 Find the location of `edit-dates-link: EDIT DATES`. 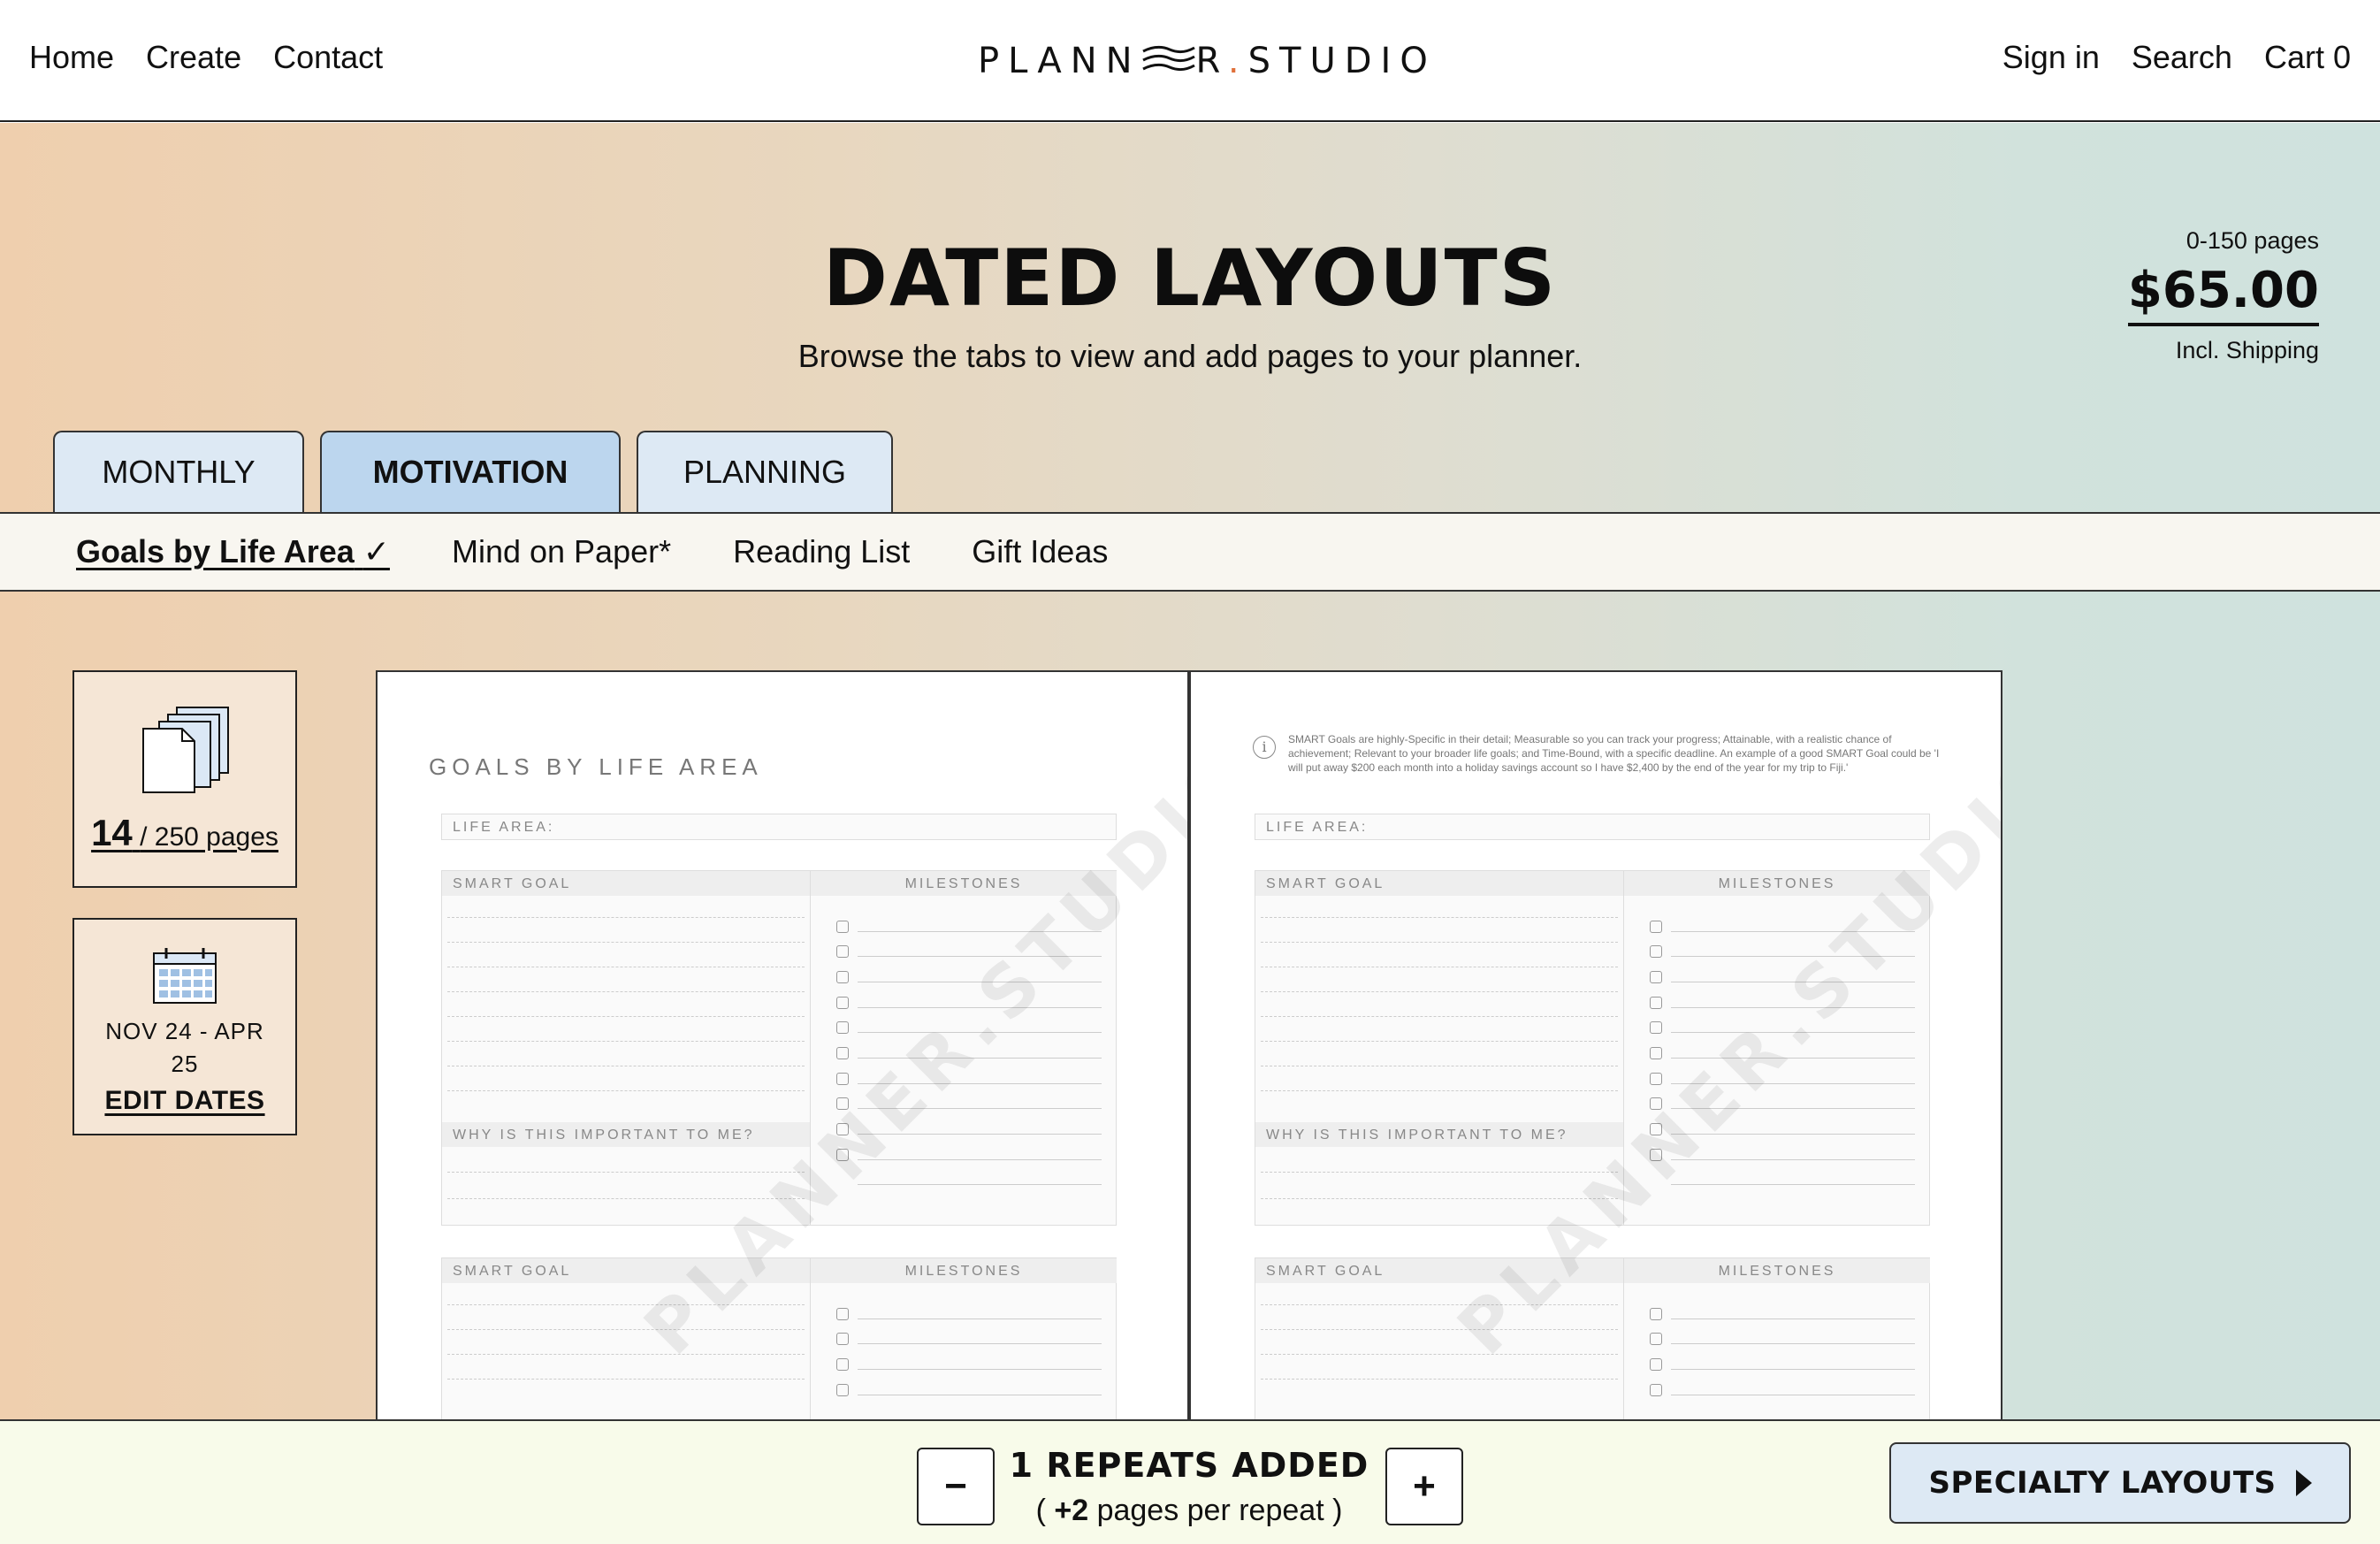

edit-dates-link: EDIT DATES is located at coordinates (184, 1101).